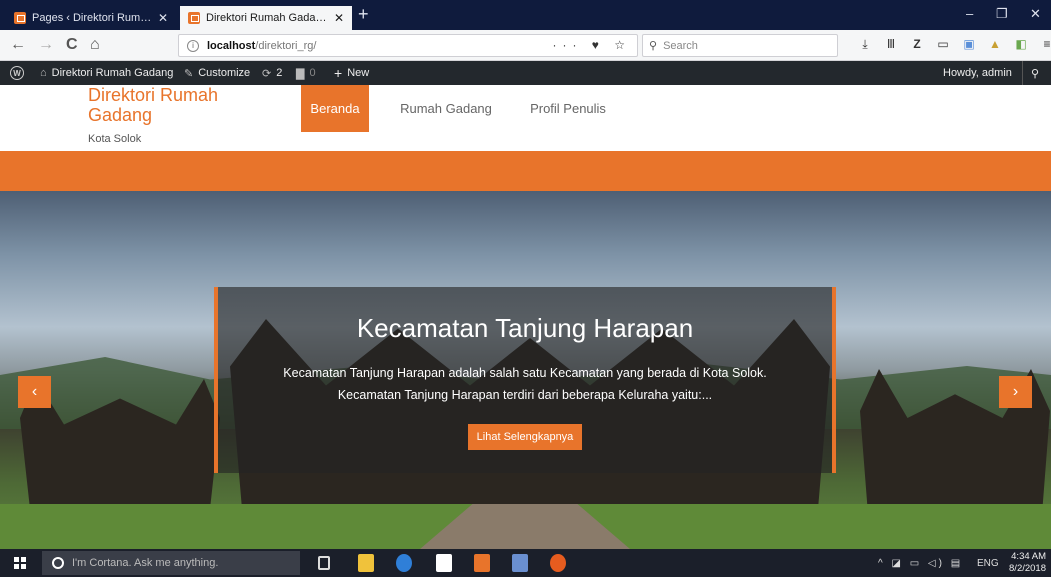 This screenshot has width=1051, height=577. Describe the element at coordinates (366, 563) in the screenshot. I see `file-explorer-icon` at that location.